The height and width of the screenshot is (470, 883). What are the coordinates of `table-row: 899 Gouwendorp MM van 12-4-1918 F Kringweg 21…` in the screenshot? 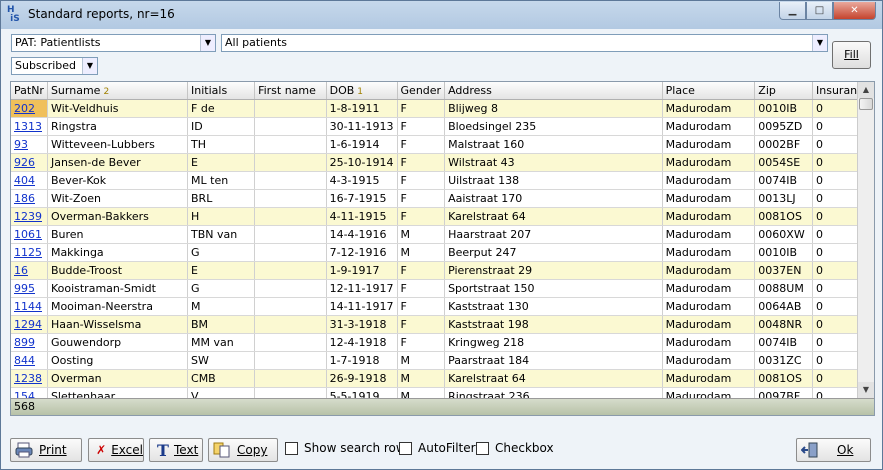 It's located at (442, 342).